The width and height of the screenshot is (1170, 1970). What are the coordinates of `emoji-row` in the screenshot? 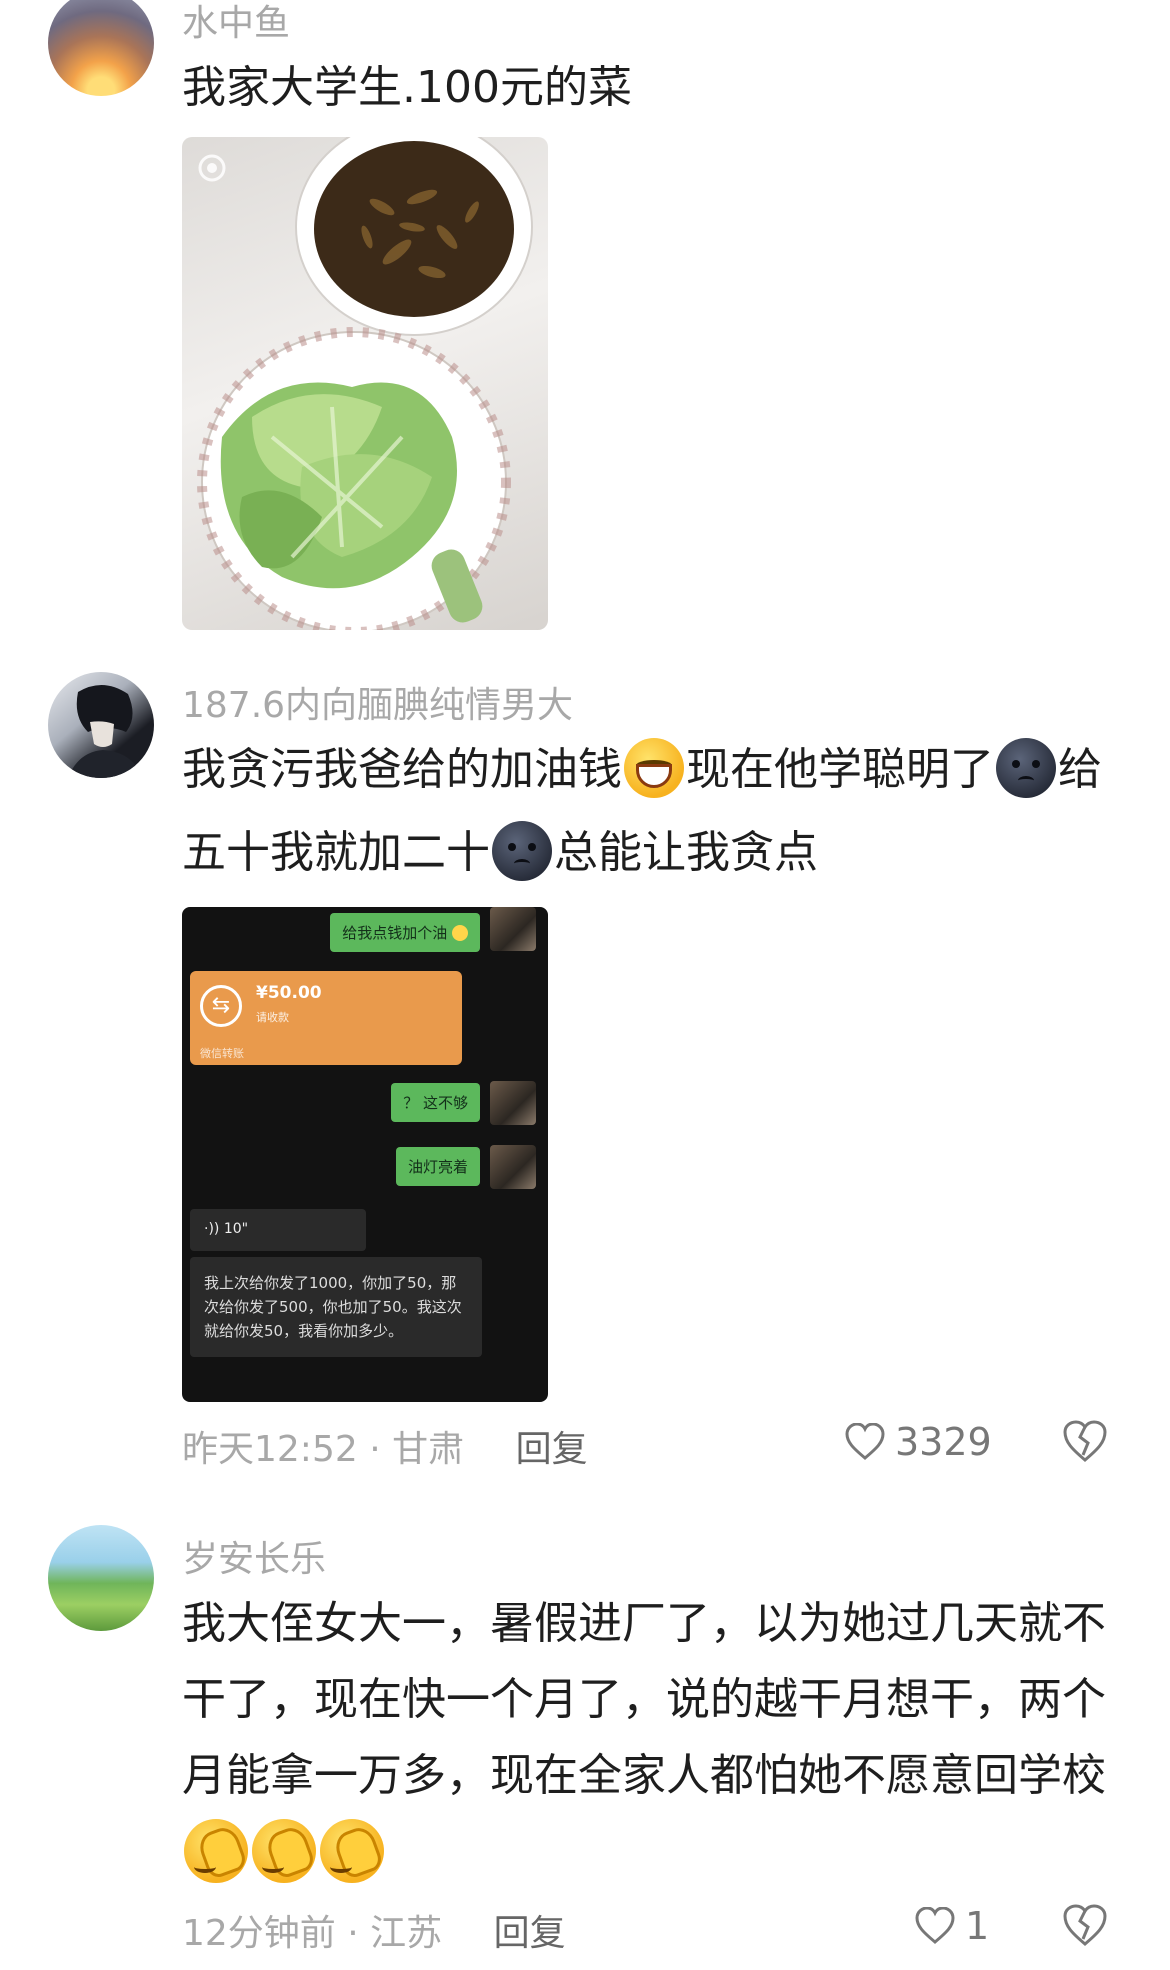 It's located at (284, 1853).